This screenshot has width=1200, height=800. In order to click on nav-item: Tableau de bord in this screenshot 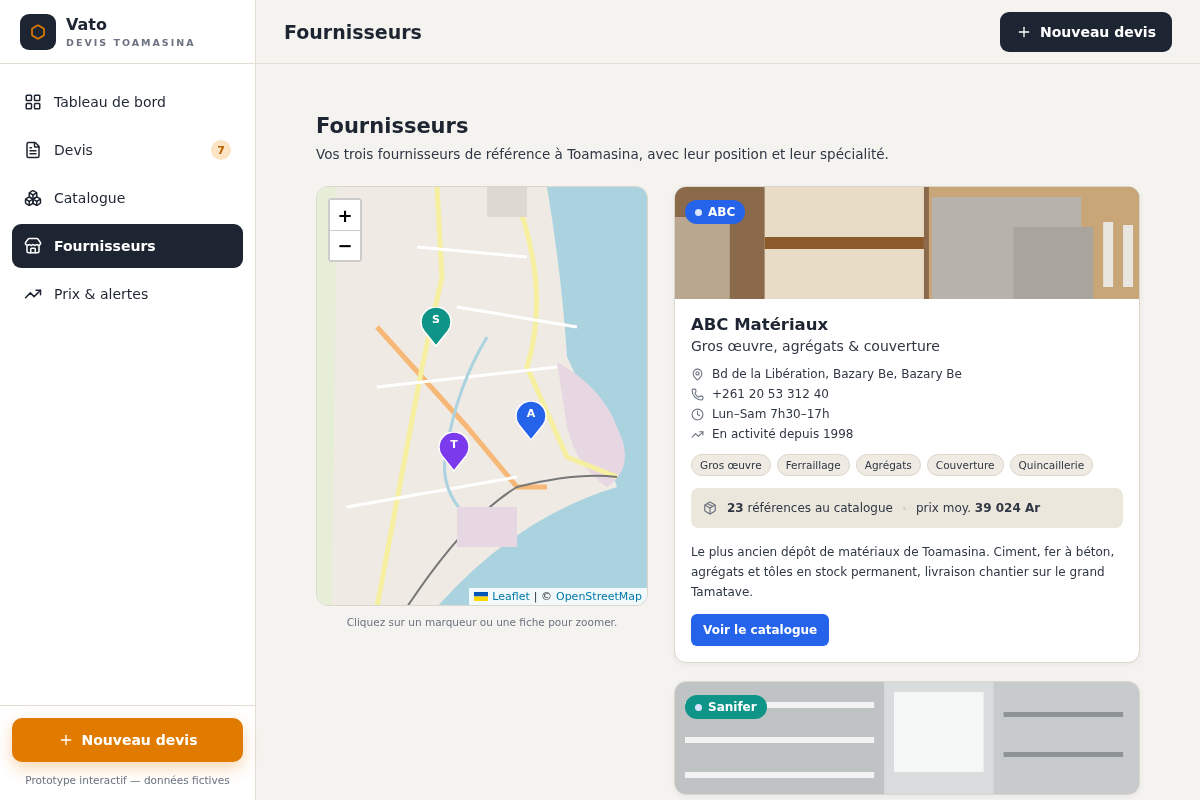, I will do `click(127, 102)`.